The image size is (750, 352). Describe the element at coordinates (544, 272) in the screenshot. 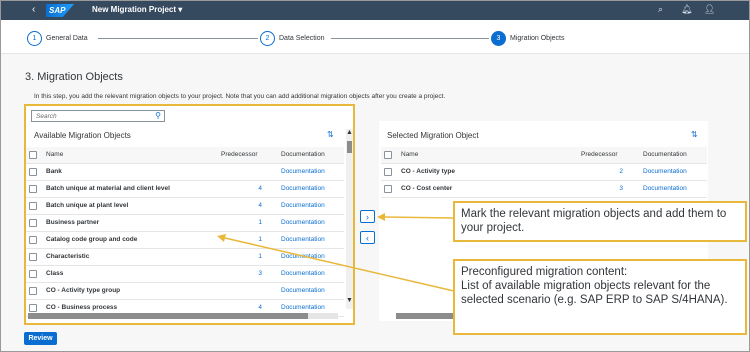

I see `callout-title: Preconfigured migration content:` at that location.